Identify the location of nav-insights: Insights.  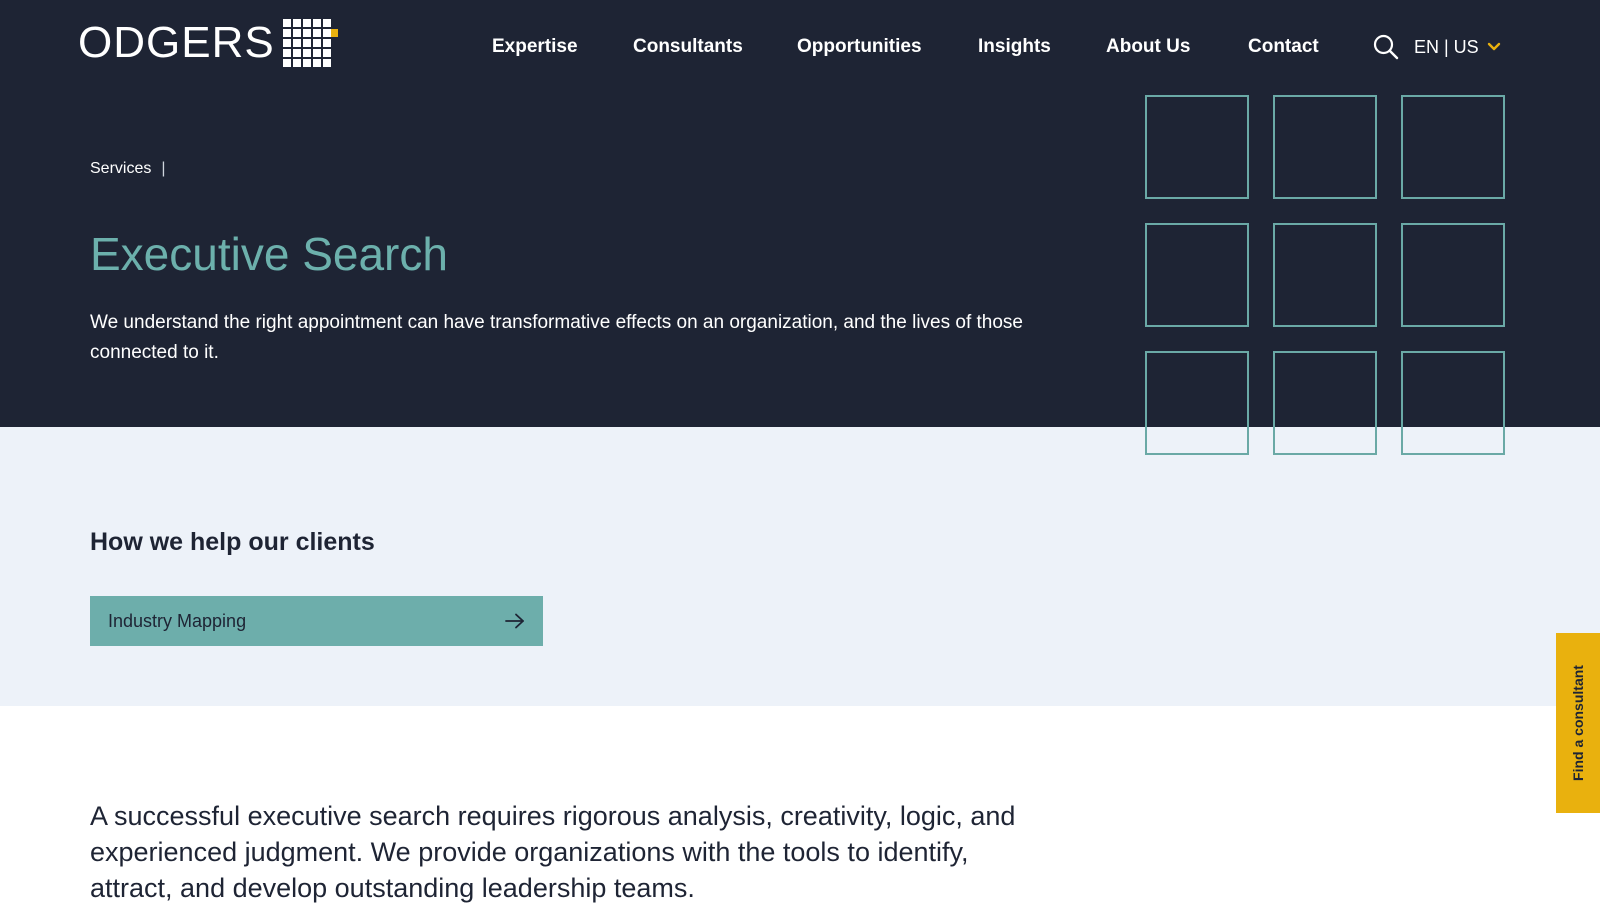
(1014, 47).